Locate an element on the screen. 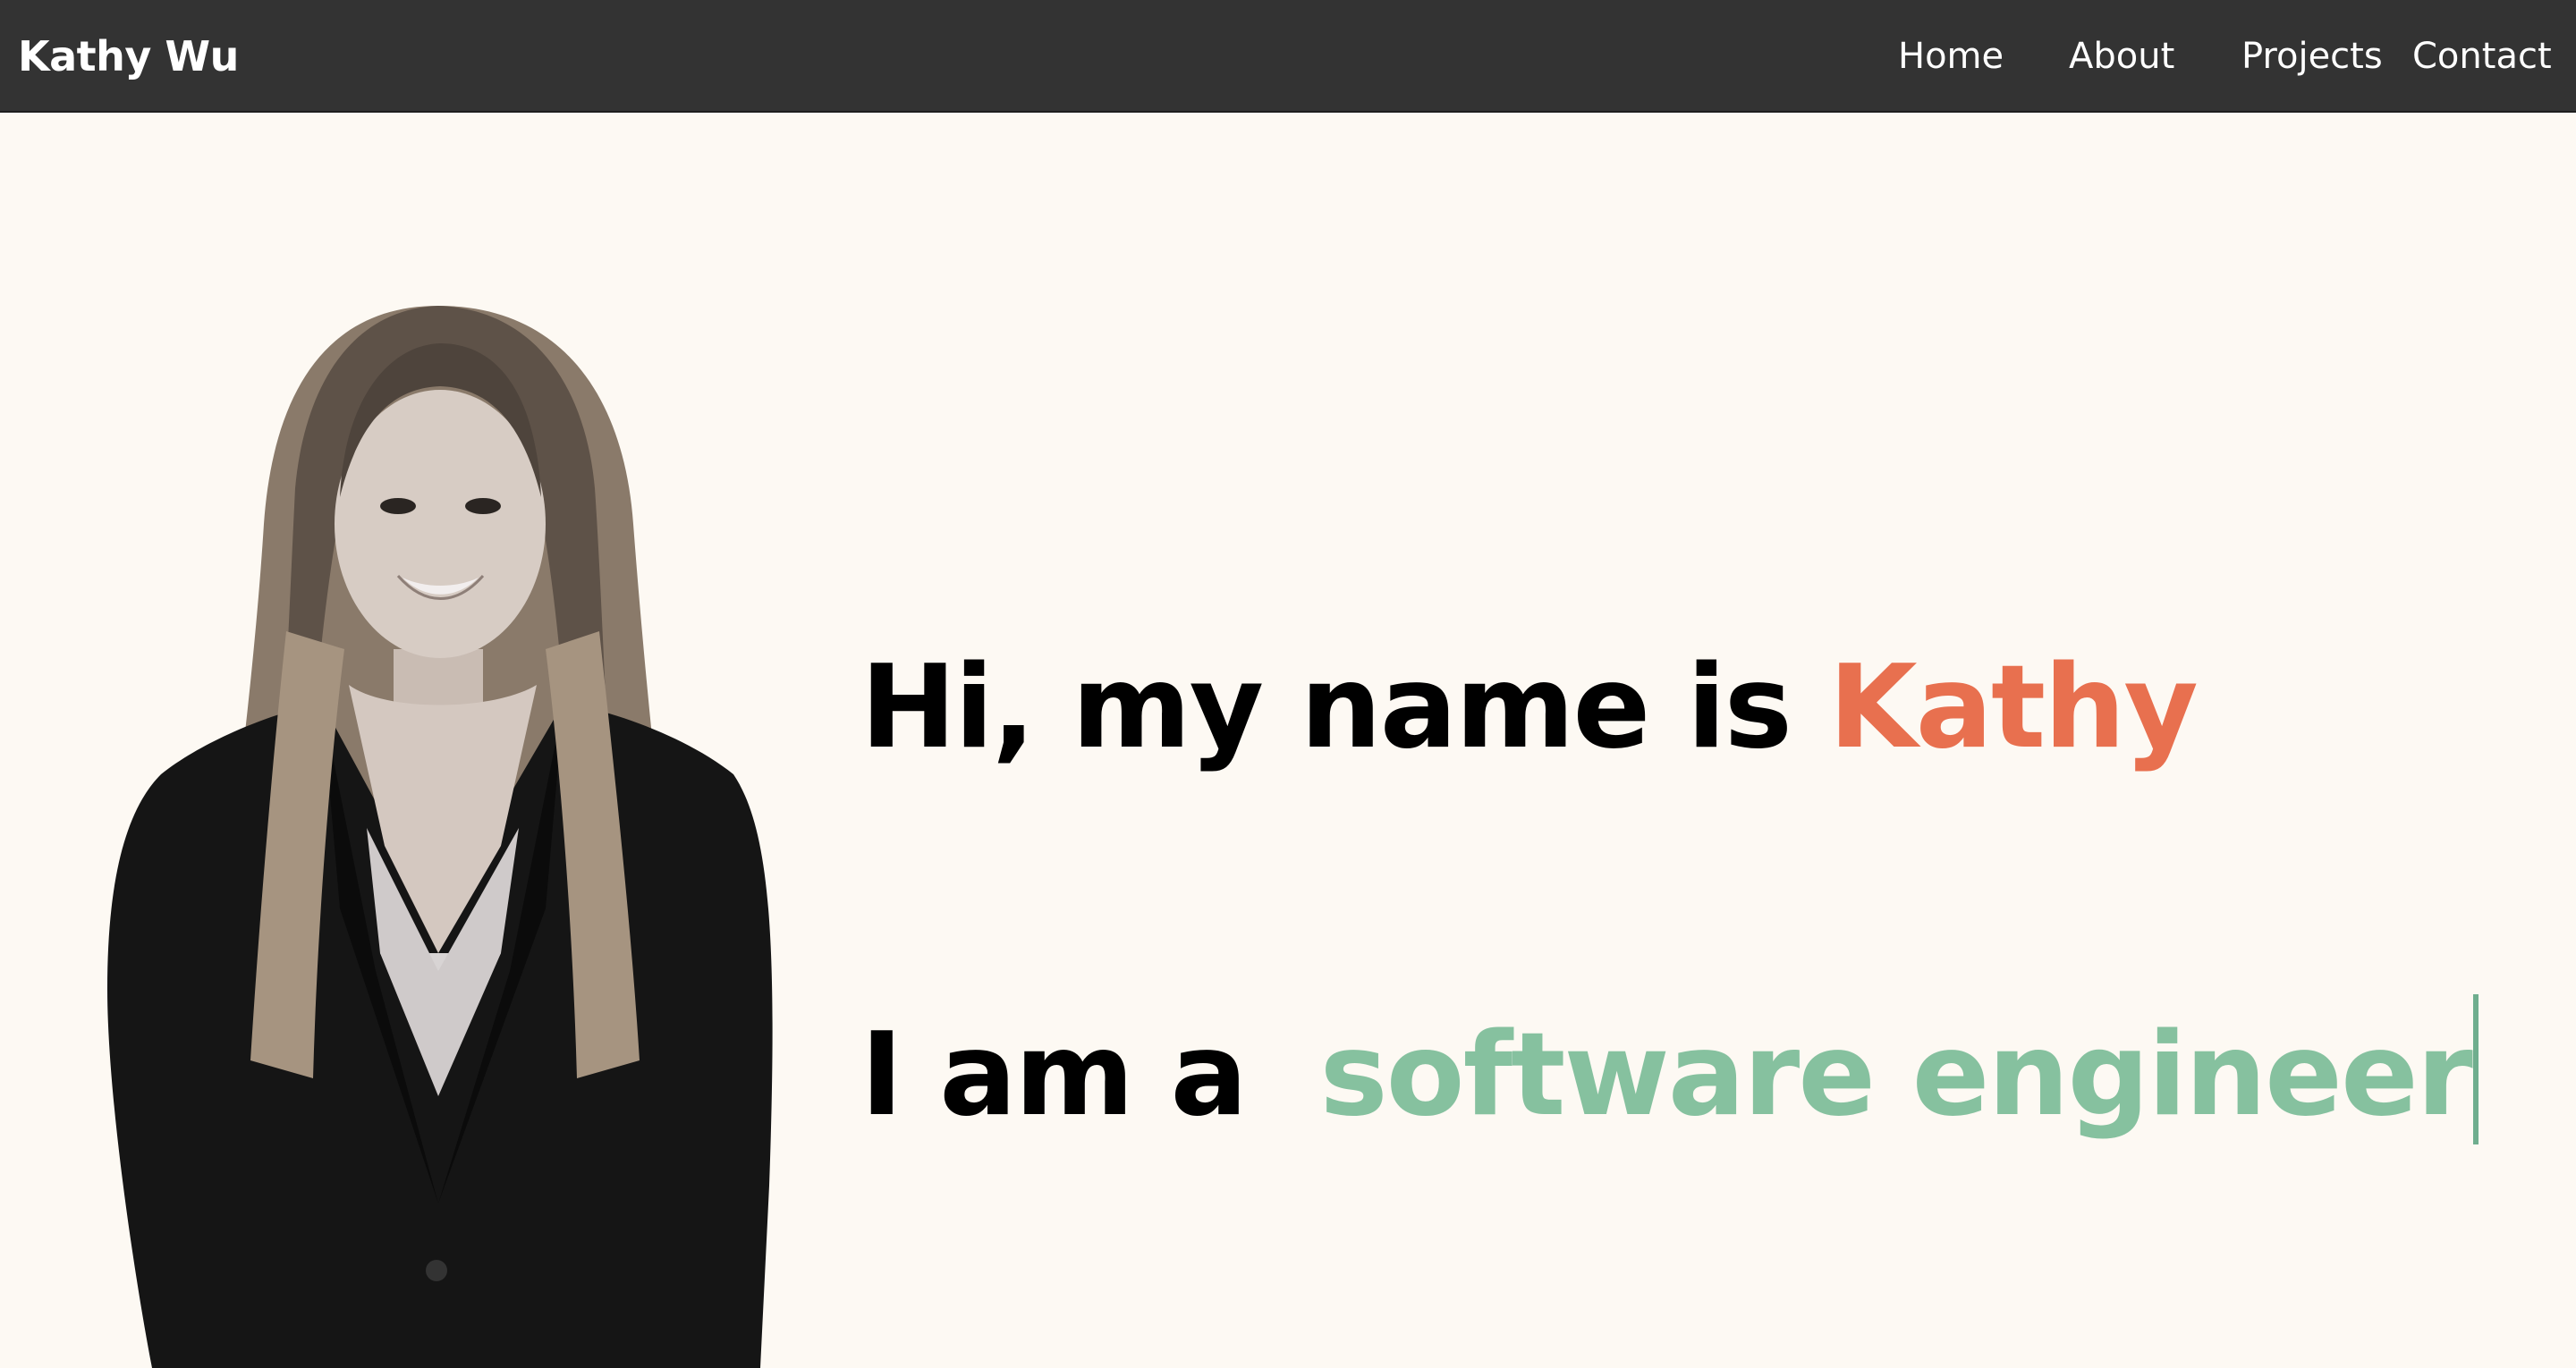  role-heading: I am a software engineer is located at coordinates (1669, 1070).